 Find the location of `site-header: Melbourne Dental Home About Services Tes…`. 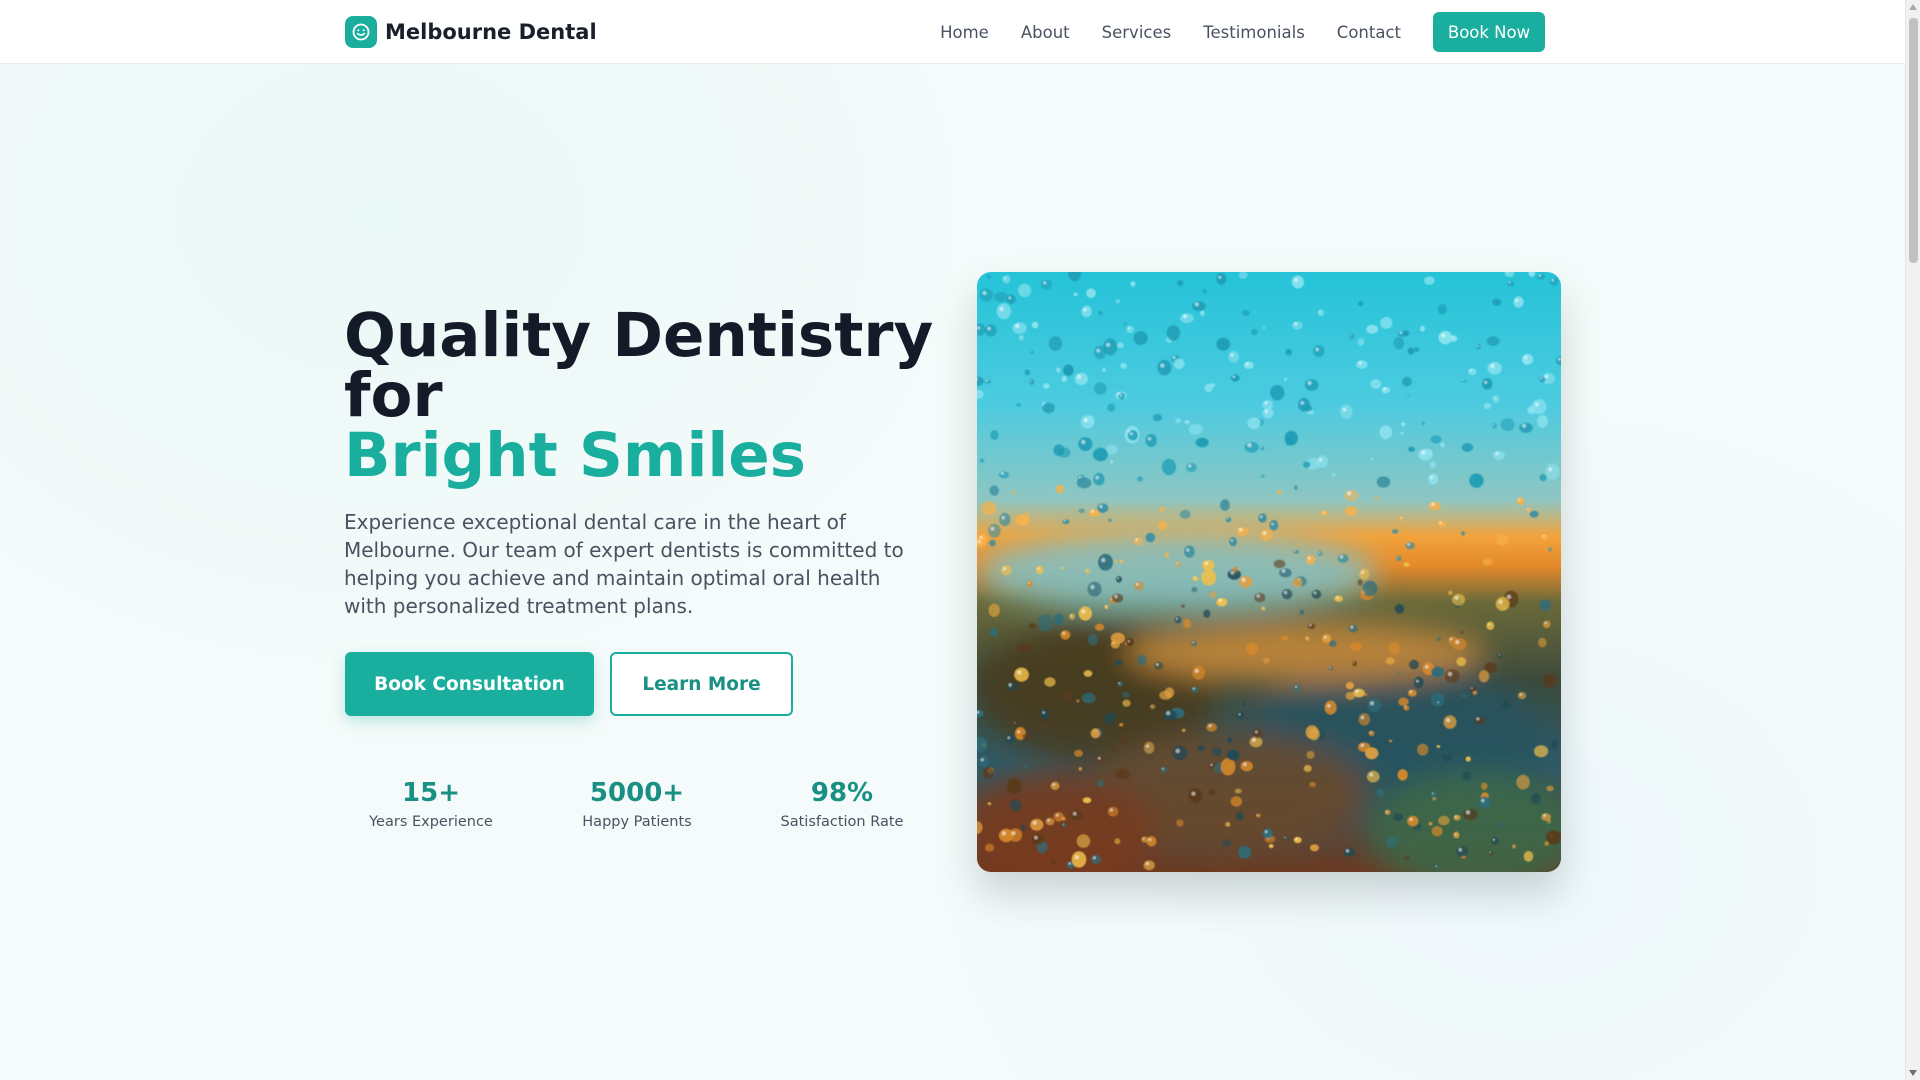

site-header: Melbourne Dental Home About Services Tes… is located at coordinates (952, 32).